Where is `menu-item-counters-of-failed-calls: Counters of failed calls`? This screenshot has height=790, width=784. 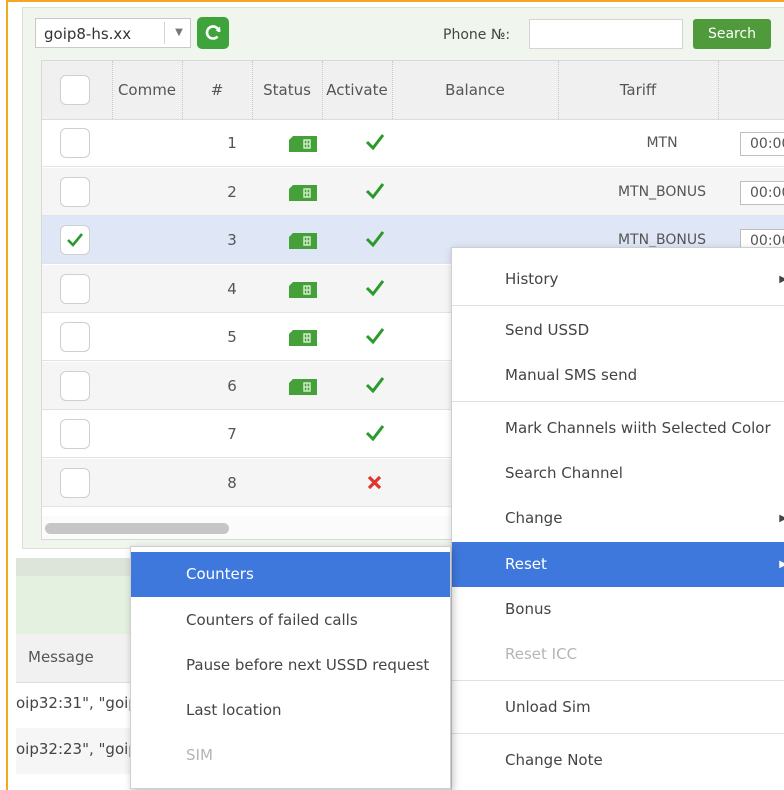 menu-item-counters-of-failed-calls: Counters of failed calls is located at coordinates (290, 620).